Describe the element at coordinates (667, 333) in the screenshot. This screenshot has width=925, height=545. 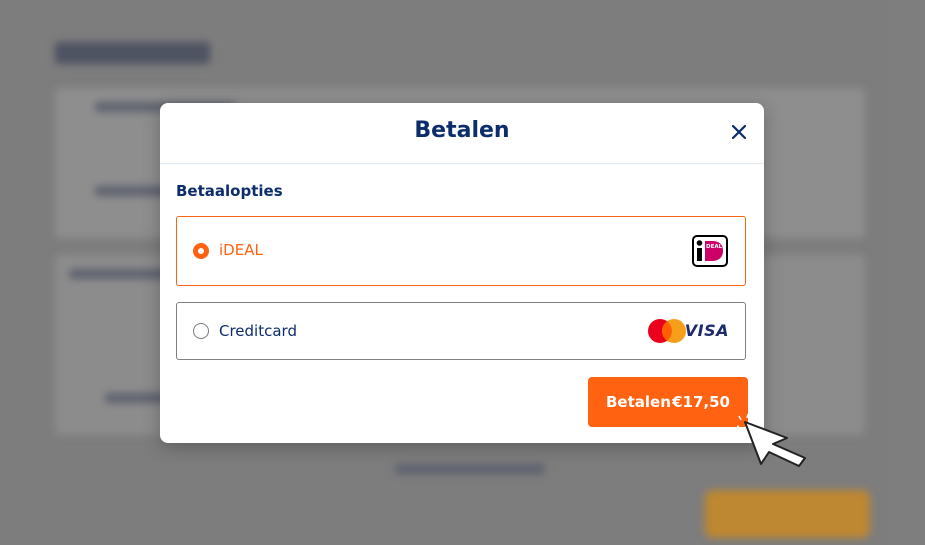
I see `mastercard-logo-icon` at that location.